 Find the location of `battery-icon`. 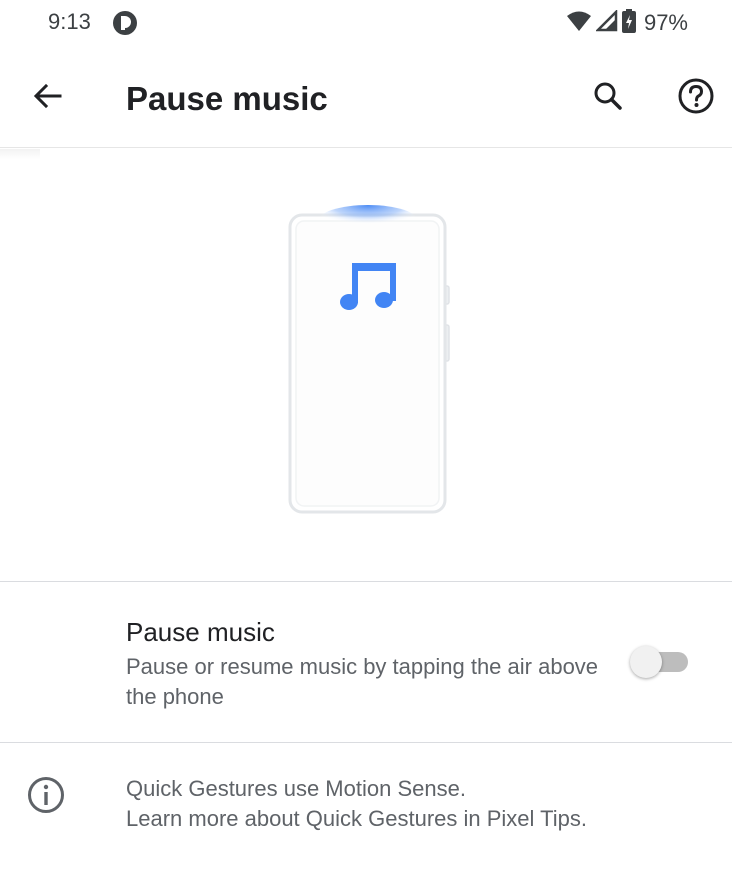

battery-icon is located at coordinates (628, 23).